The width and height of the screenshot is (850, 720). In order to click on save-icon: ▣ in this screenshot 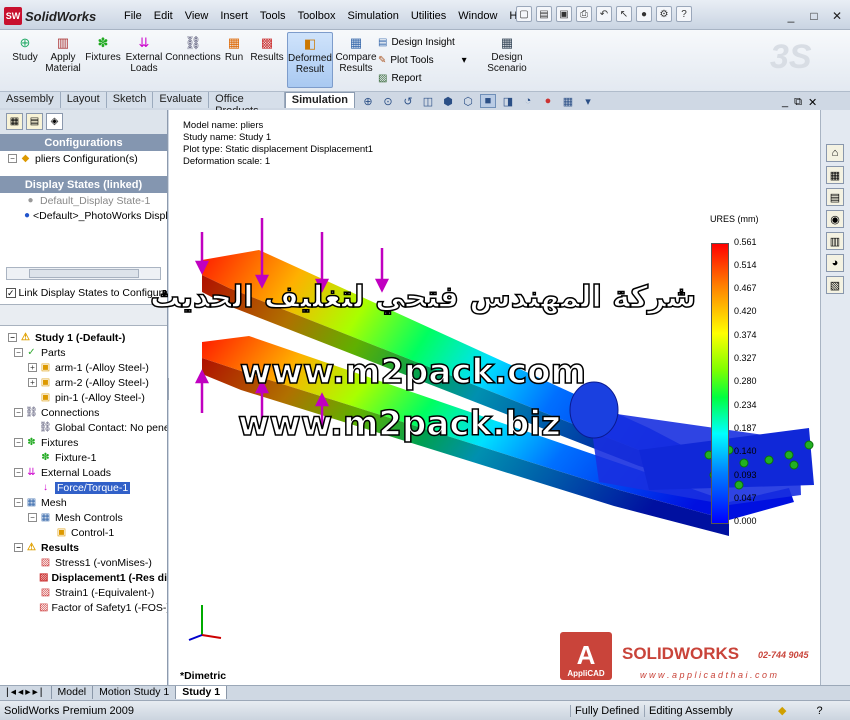, I will do `click(564, 14)`.